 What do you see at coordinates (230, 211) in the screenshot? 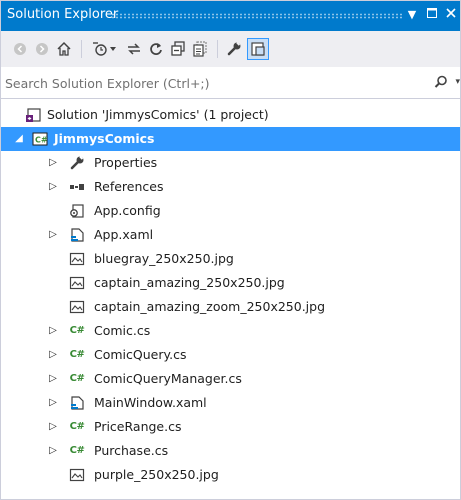
I see `tree-node-file: App.config` at bounding box center [230, 211].